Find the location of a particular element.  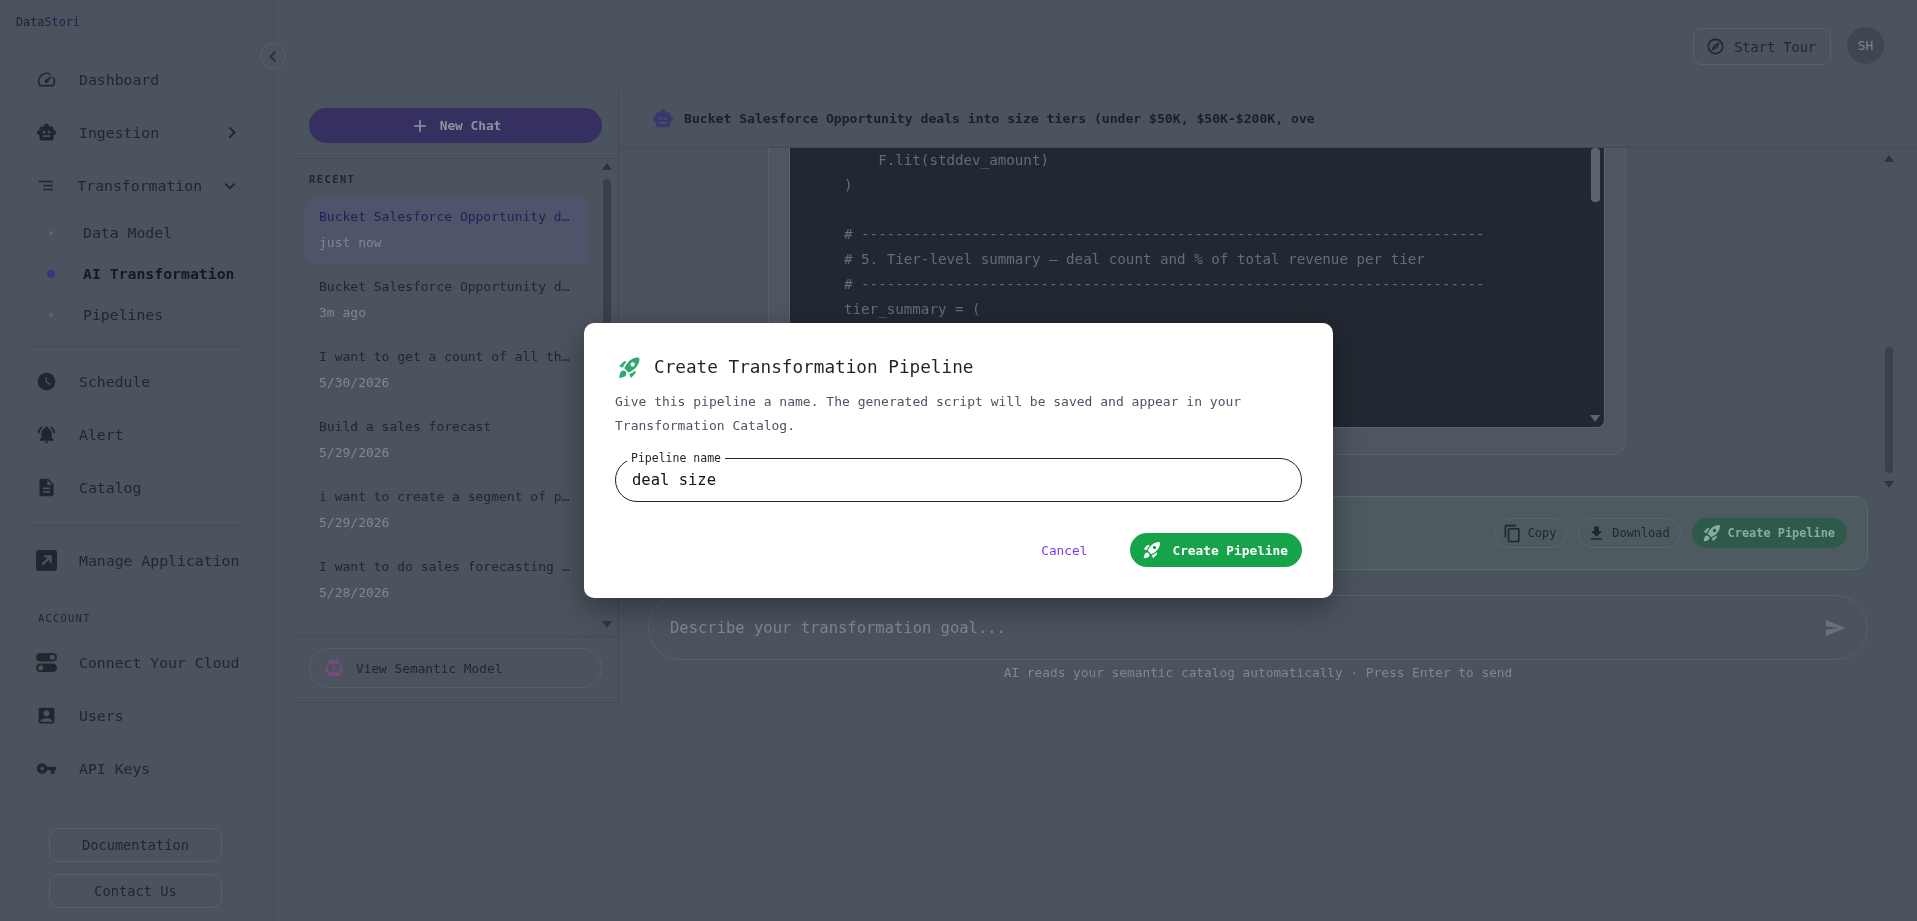

document-icon is located at coordinates (46, 487).